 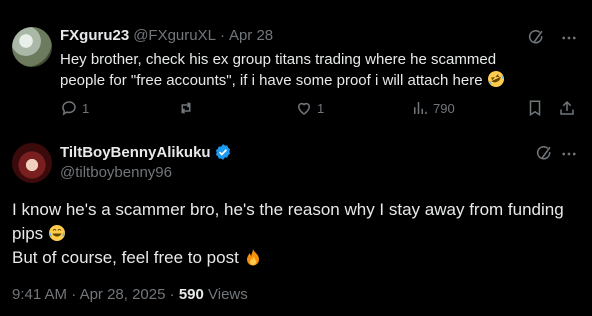 What do you see at coordinates (495, 79) in the screenshot?
I see `rolling-on-floor-laughing-emoji` at bounding box center [495, 79].